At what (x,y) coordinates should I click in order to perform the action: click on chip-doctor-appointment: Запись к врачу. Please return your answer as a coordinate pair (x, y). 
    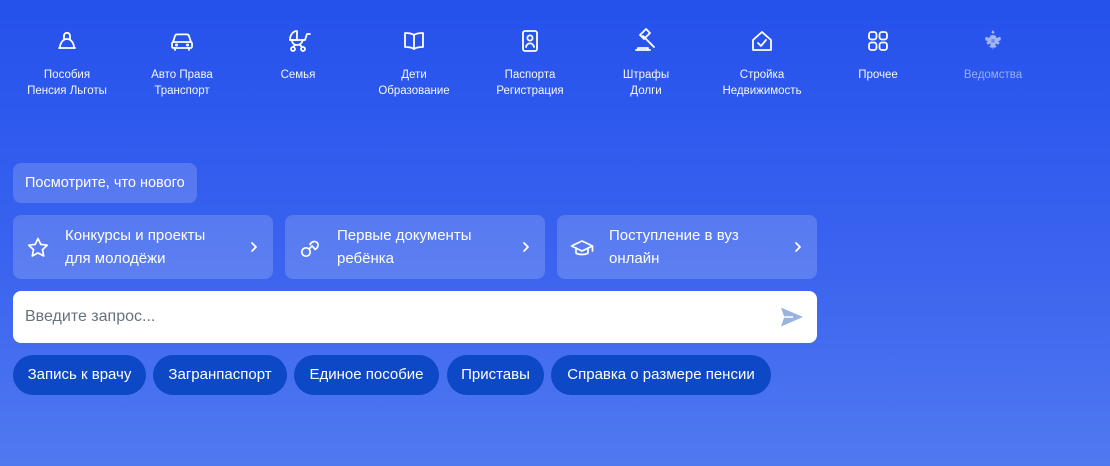
    Looking at the image, I should click on (79, 375).